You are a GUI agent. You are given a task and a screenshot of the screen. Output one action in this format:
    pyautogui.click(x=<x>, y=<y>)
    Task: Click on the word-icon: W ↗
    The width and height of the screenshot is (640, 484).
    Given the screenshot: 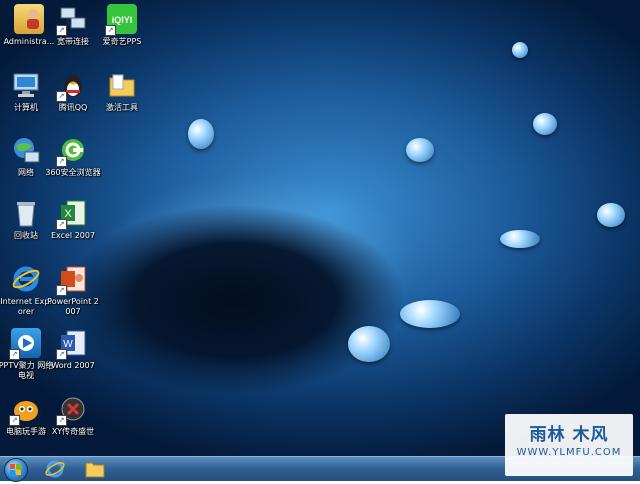 What is the action you would take?
    pyautogui.click(x=72, y=344)
    